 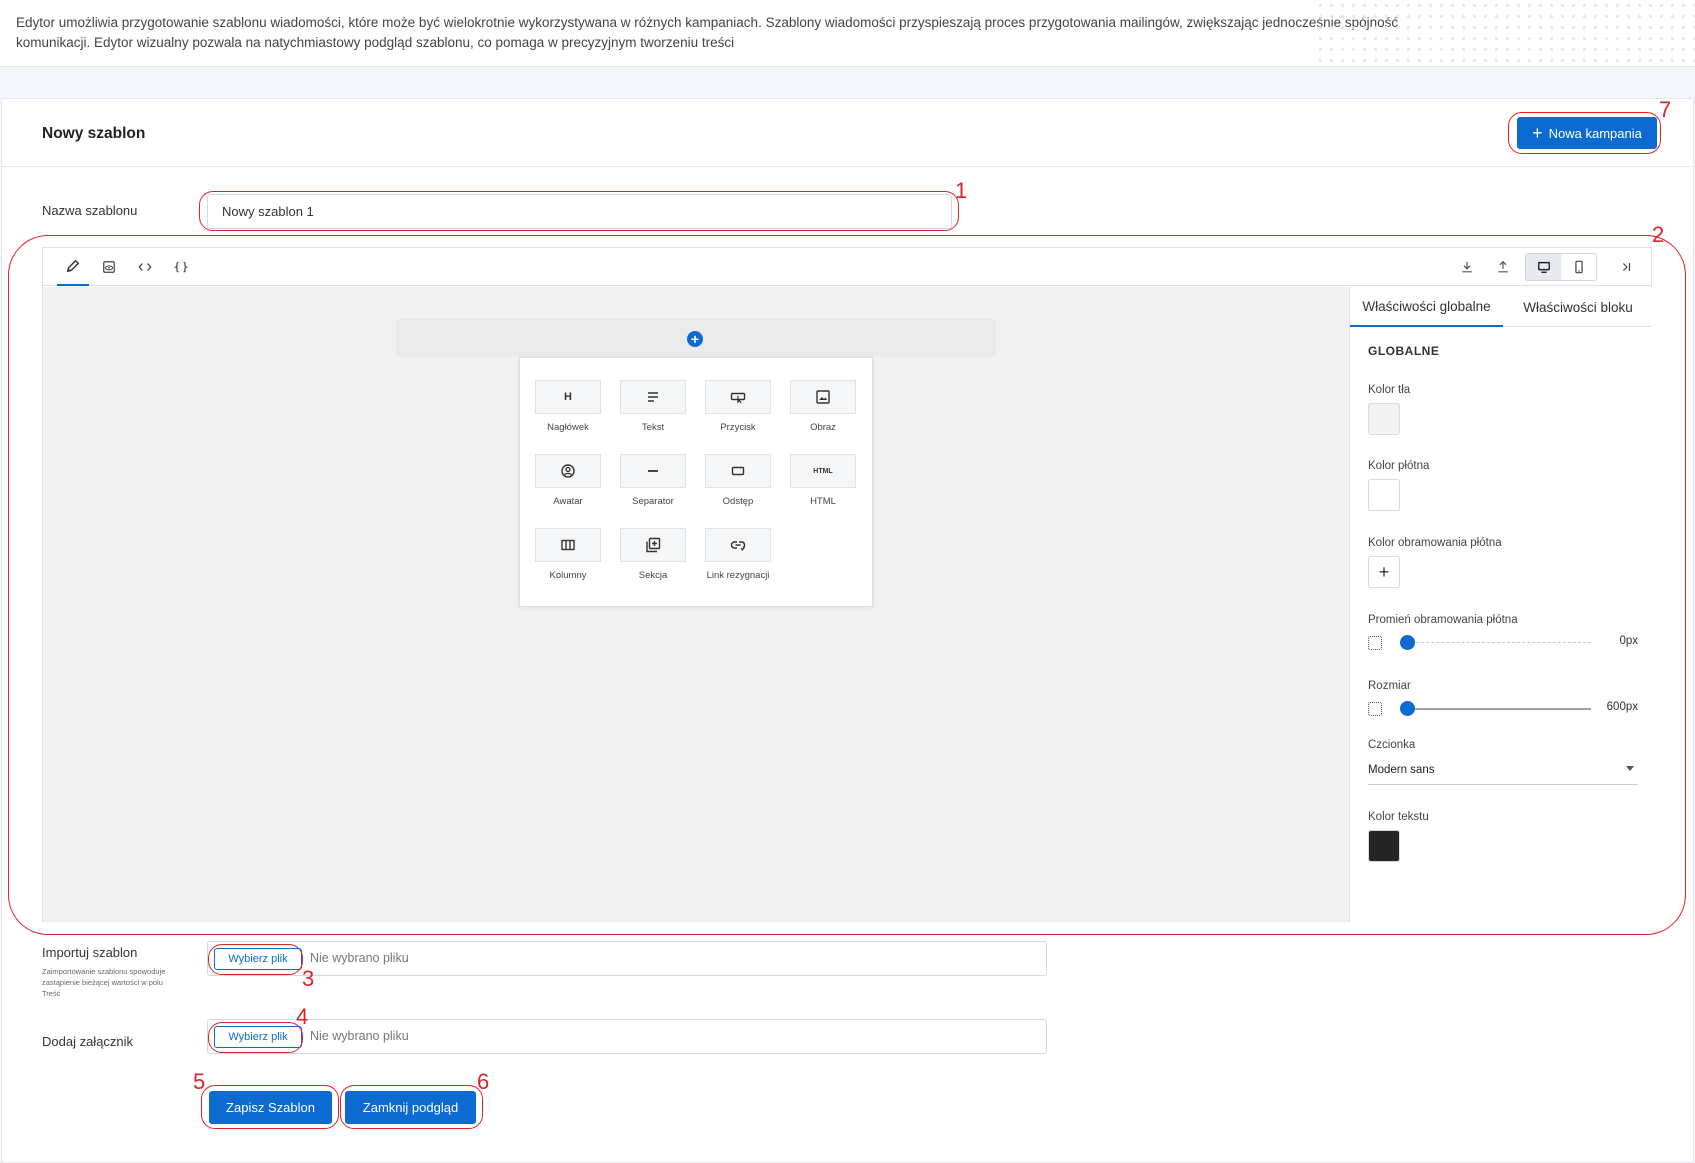 What do you see at coordinates (302, 1016) in the screenshot?
I see `annotation-number-4: 4` at bounding box center [302, 1016].